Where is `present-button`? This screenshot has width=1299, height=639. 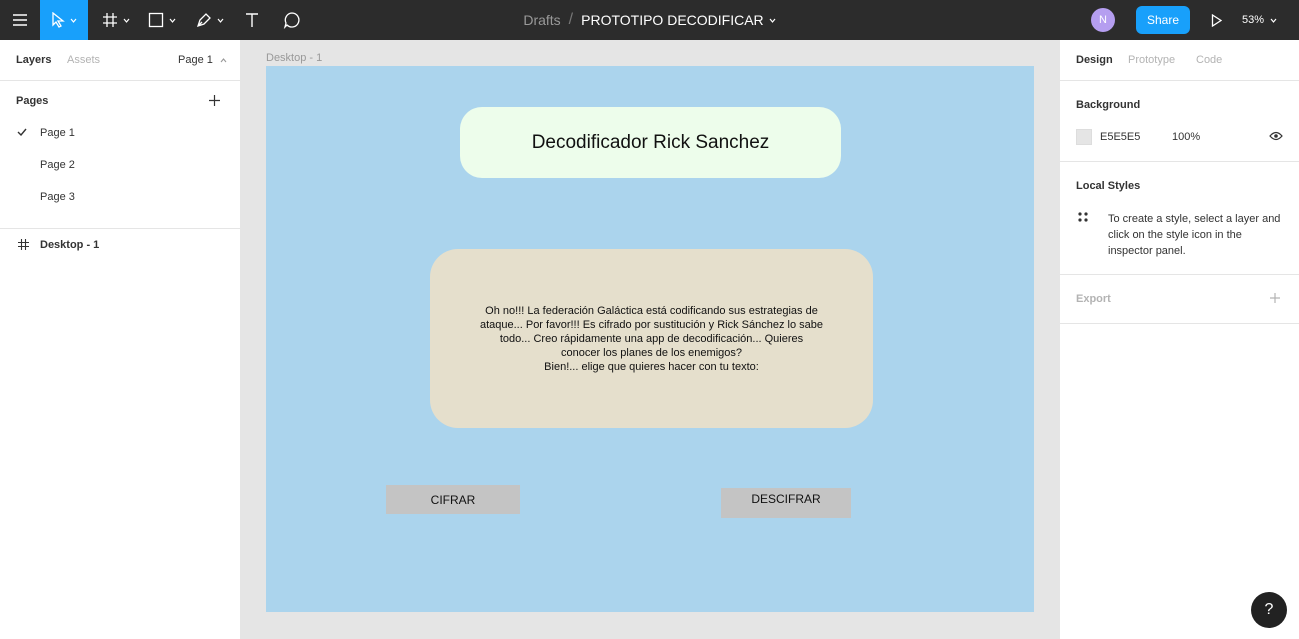 present-button is located at coordinates (1216, 20).